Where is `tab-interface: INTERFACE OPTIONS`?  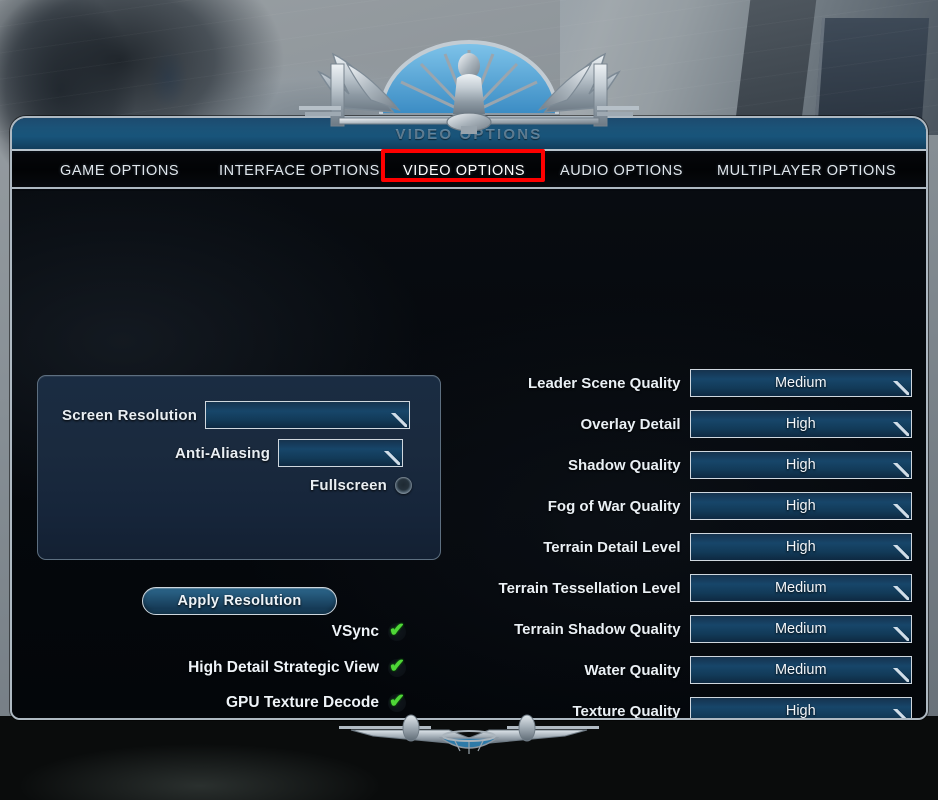
tab-interface: INTERFACE OPTIONS is located at coordinates (299, 171).